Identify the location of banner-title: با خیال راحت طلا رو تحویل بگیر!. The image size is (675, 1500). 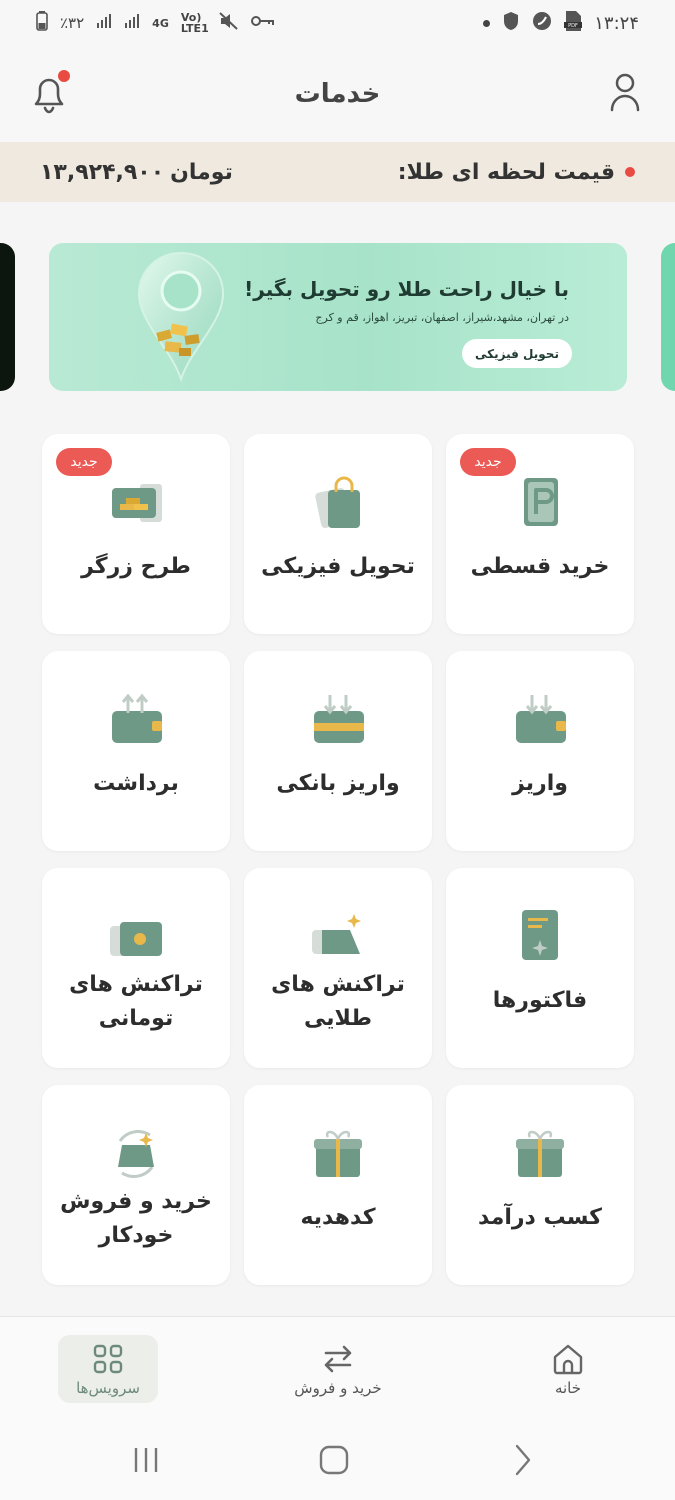
(406, 289).